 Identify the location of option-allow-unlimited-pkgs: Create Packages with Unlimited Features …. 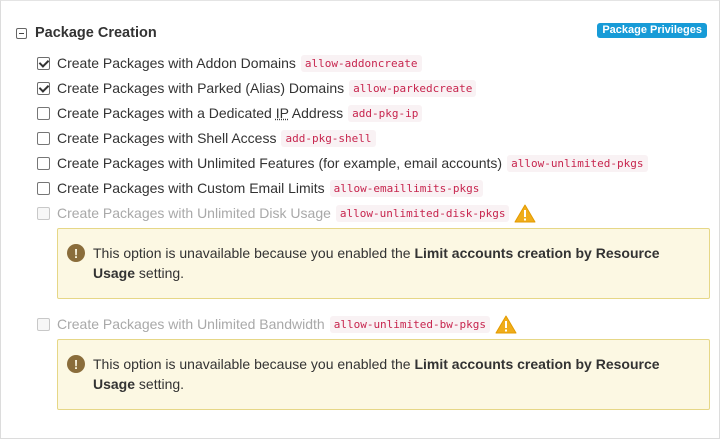
(342, 163).